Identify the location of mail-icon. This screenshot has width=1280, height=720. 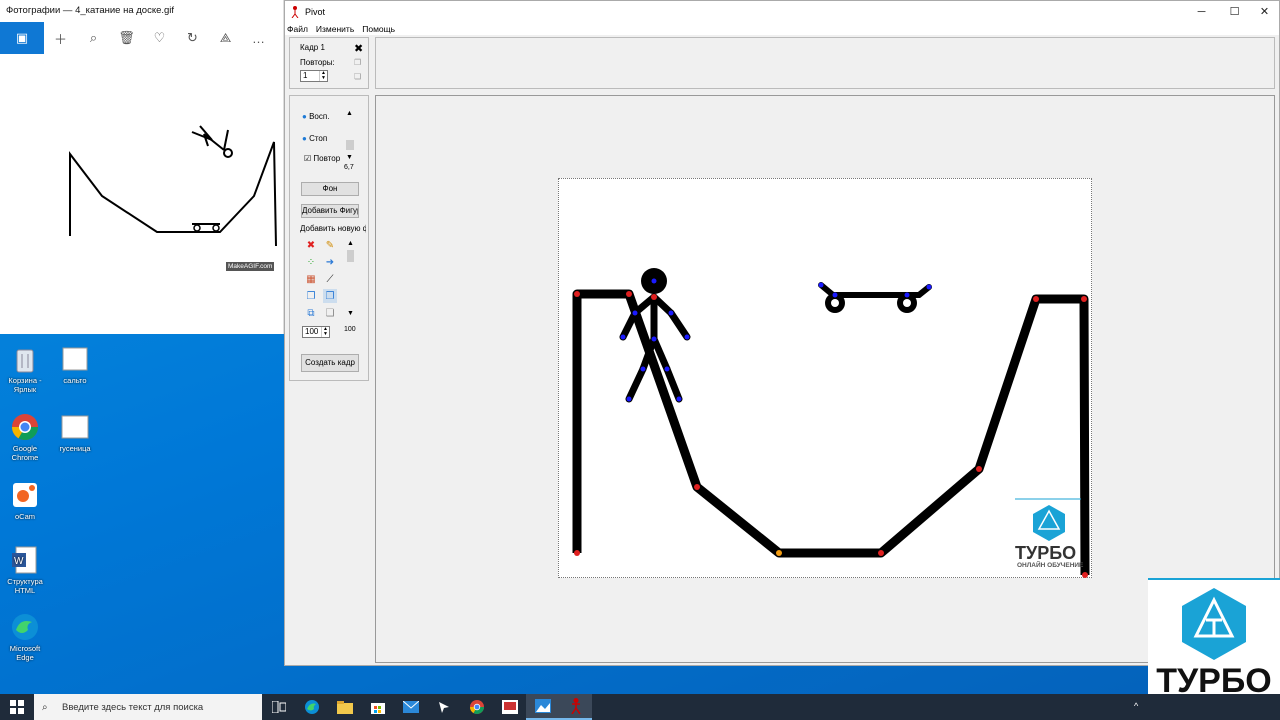
(410, 707).